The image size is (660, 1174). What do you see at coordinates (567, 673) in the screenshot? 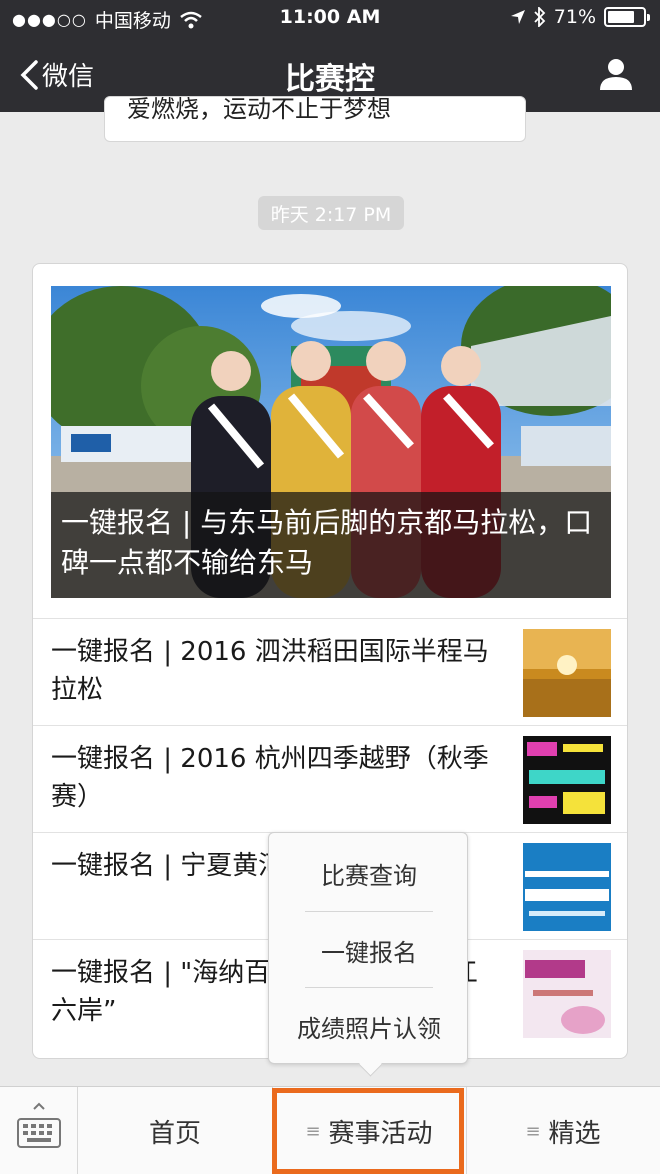
I see `golden-rice-field-thumbnail` at bounding box center [567, 673].